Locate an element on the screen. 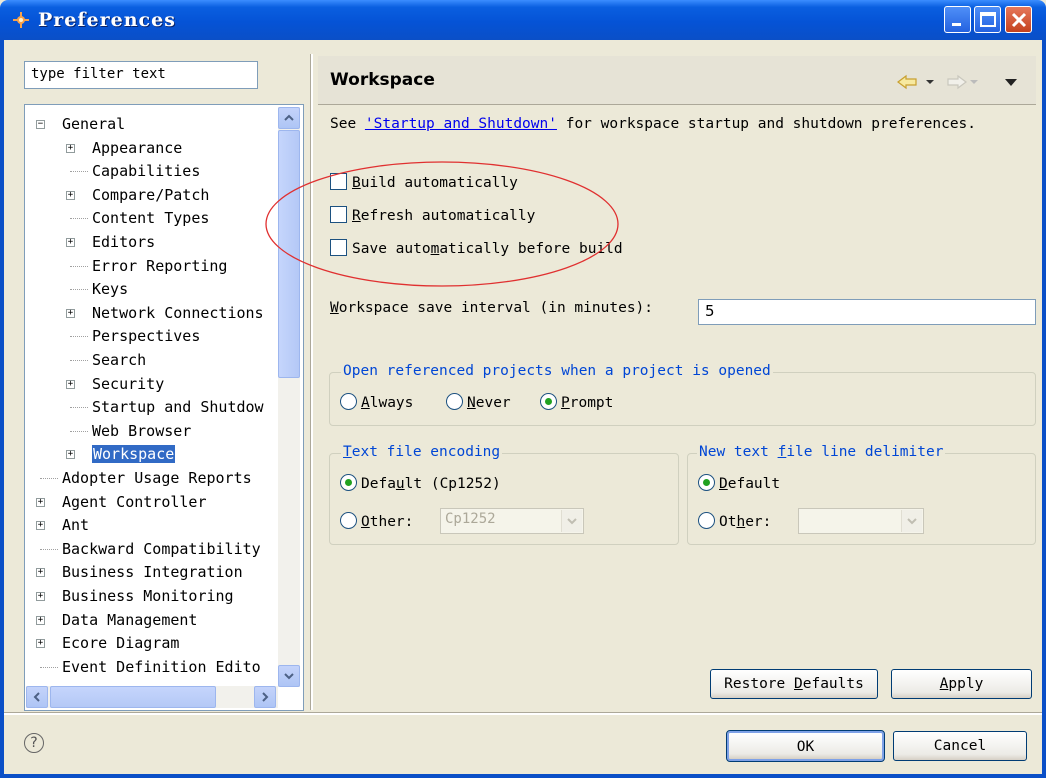 The width and height of the screenshot is (1046, 778). collapse-icon: − is located at coordinates (40, 124).